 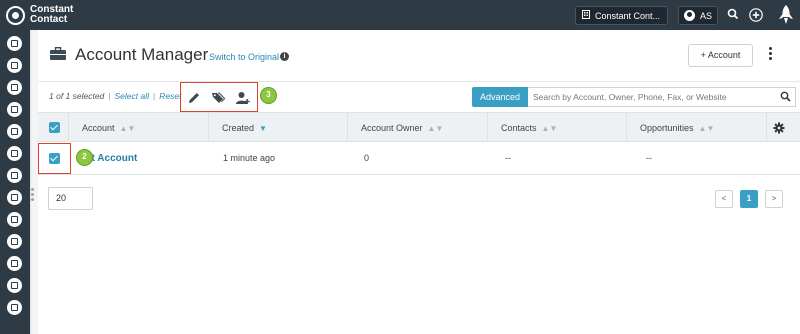 What do you see at coordinates (14, 285) in the screenshot?
I see `calendar-icon` at bounding box center [14, 285].